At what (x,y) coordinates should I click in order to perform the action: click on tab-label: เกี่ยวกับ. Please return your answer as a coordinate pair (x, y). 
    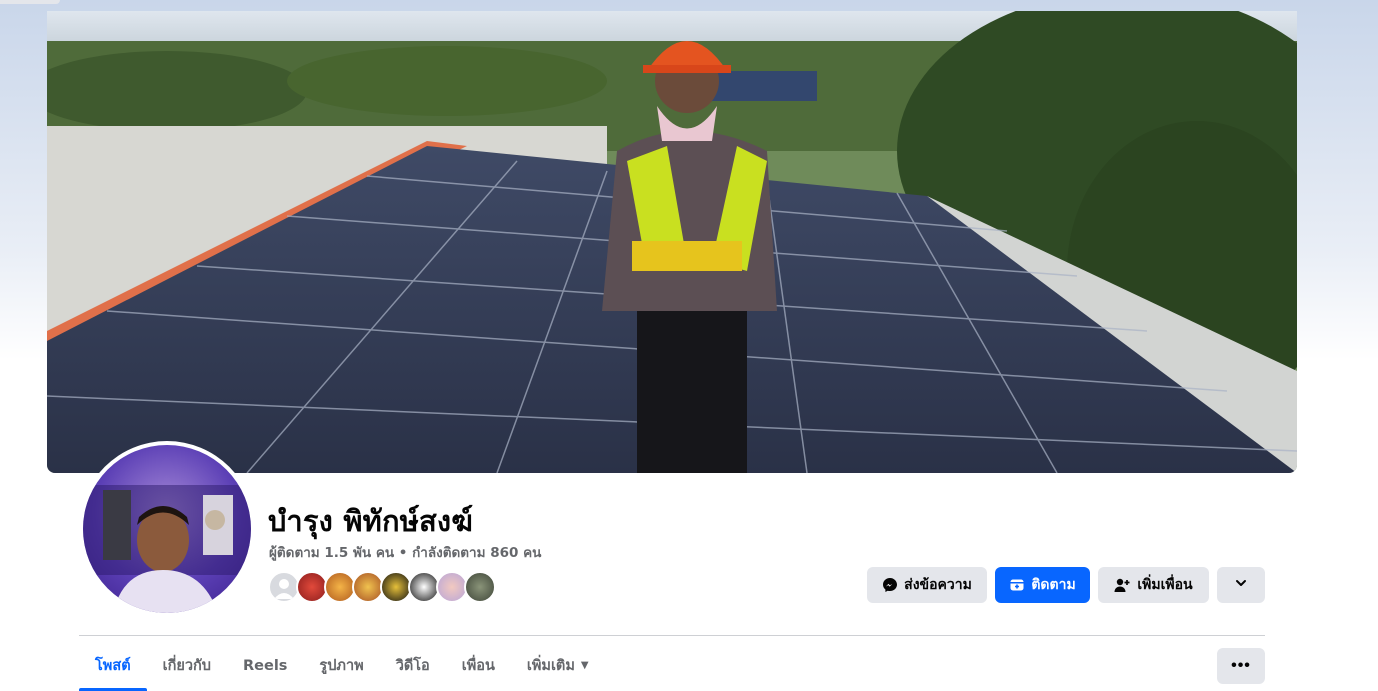
    Looking at the image, I should click on (186, 666).